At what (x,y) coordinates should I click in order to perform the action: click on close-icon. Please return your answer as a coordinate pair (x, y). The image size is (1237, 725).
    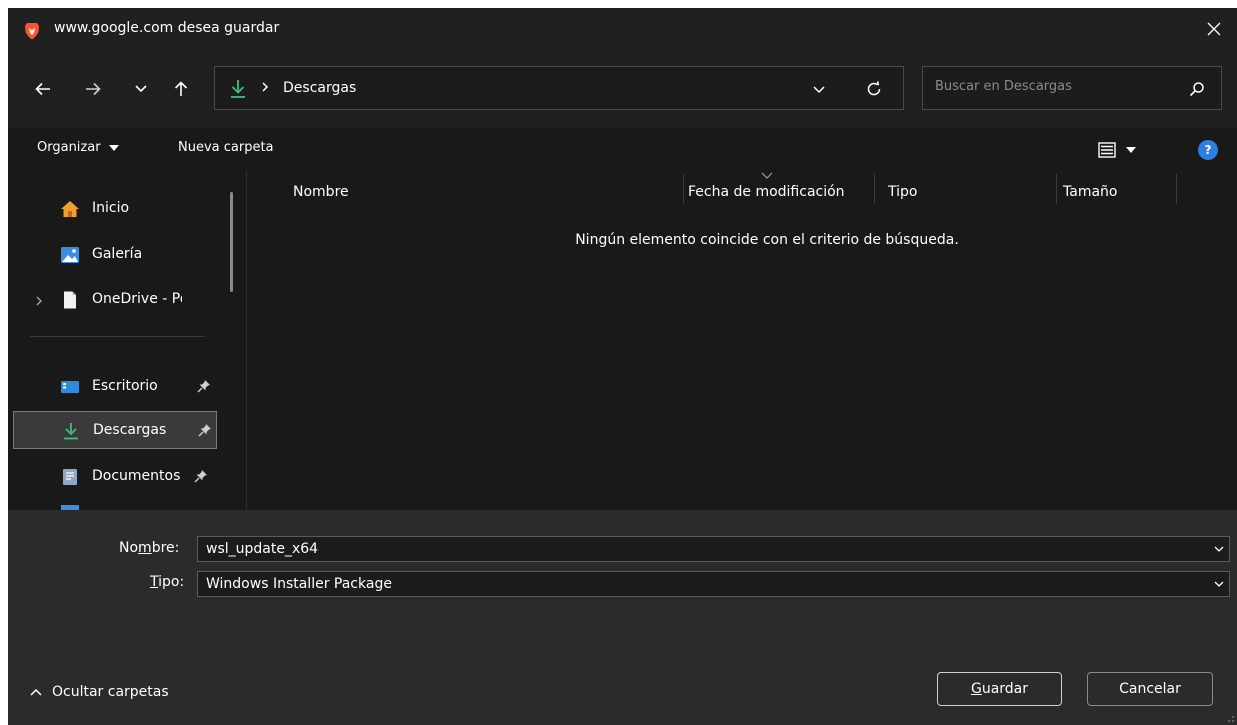
    Looking at the image, I should click on (1214, 29).